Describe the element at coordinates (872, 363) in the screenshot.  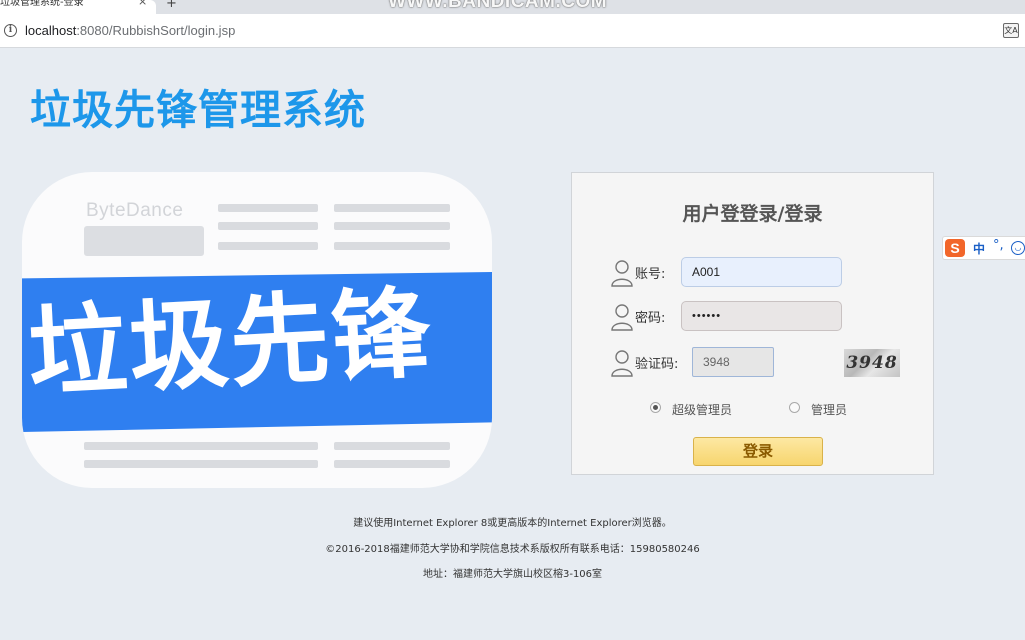
I see `captcha-image: 3948` at that location.